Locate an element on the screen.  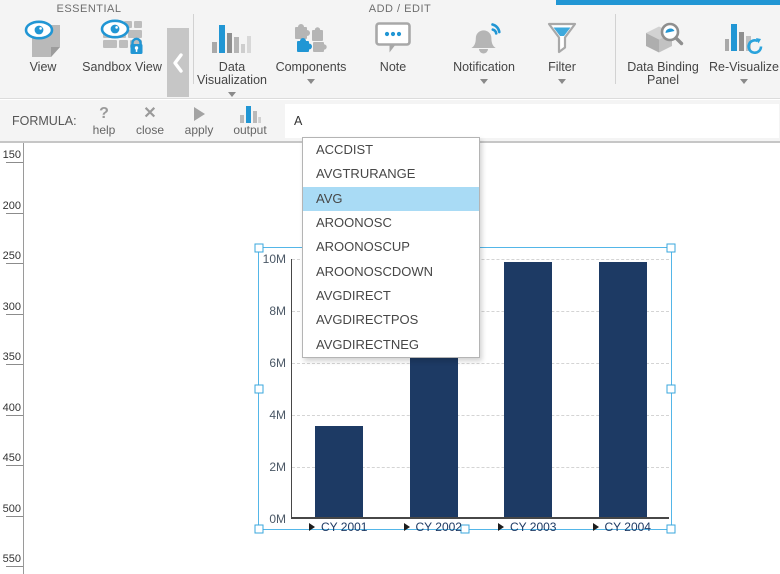
formula-apply-button: apply is located at coordinates (199, 120).